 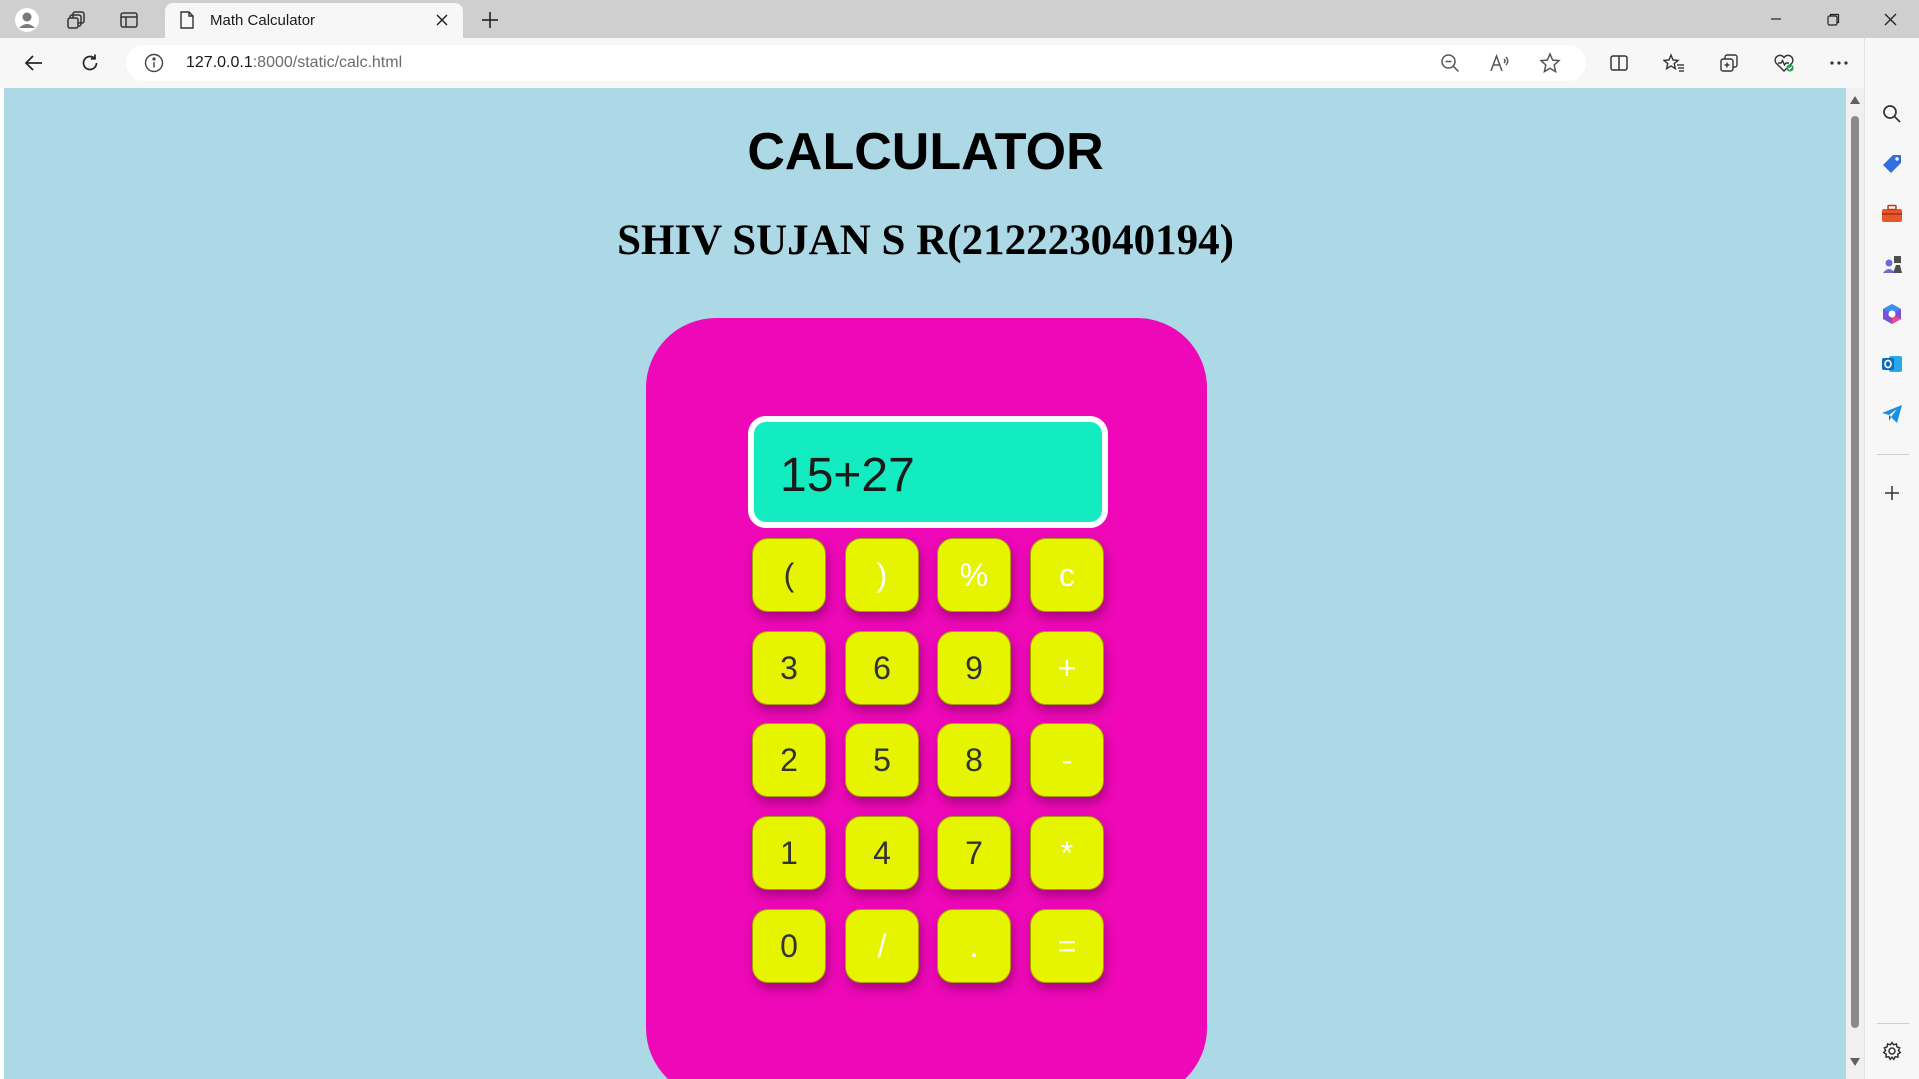 I want to click on tab-strip: Math Calculator, so click(x=959, y=19).